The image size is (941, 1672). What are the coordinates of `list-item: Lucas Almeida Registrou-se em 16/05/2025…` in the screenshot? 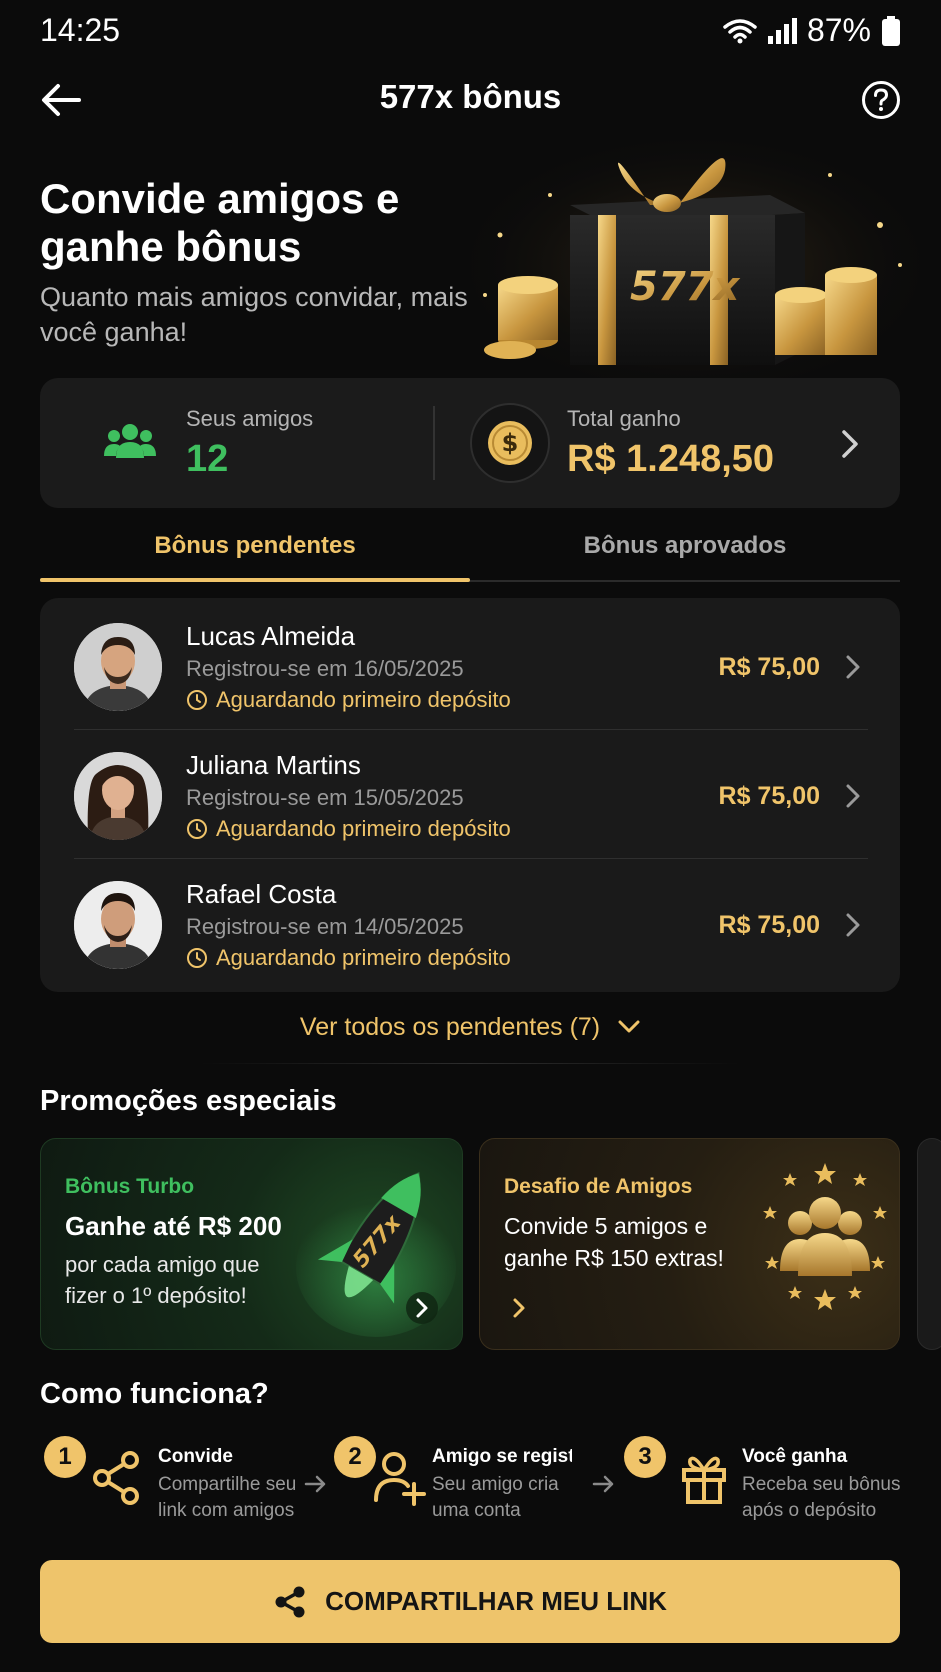 It's located at (470, 665).